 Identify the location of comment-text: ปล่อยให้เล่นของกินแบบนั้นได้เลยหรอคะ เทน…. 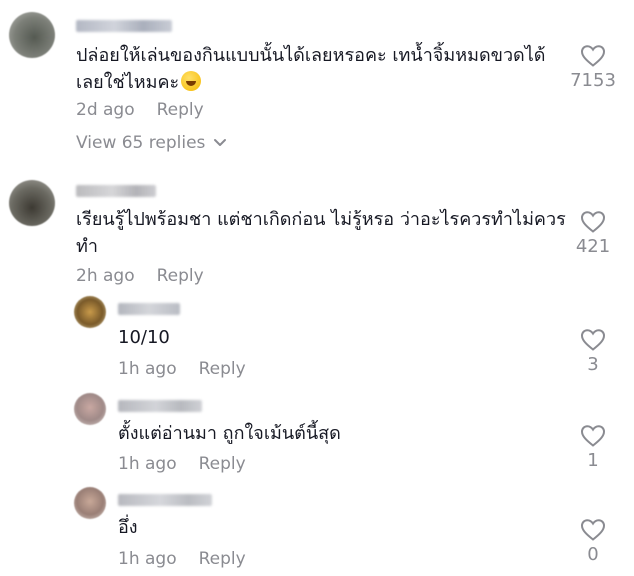
(311, 69).